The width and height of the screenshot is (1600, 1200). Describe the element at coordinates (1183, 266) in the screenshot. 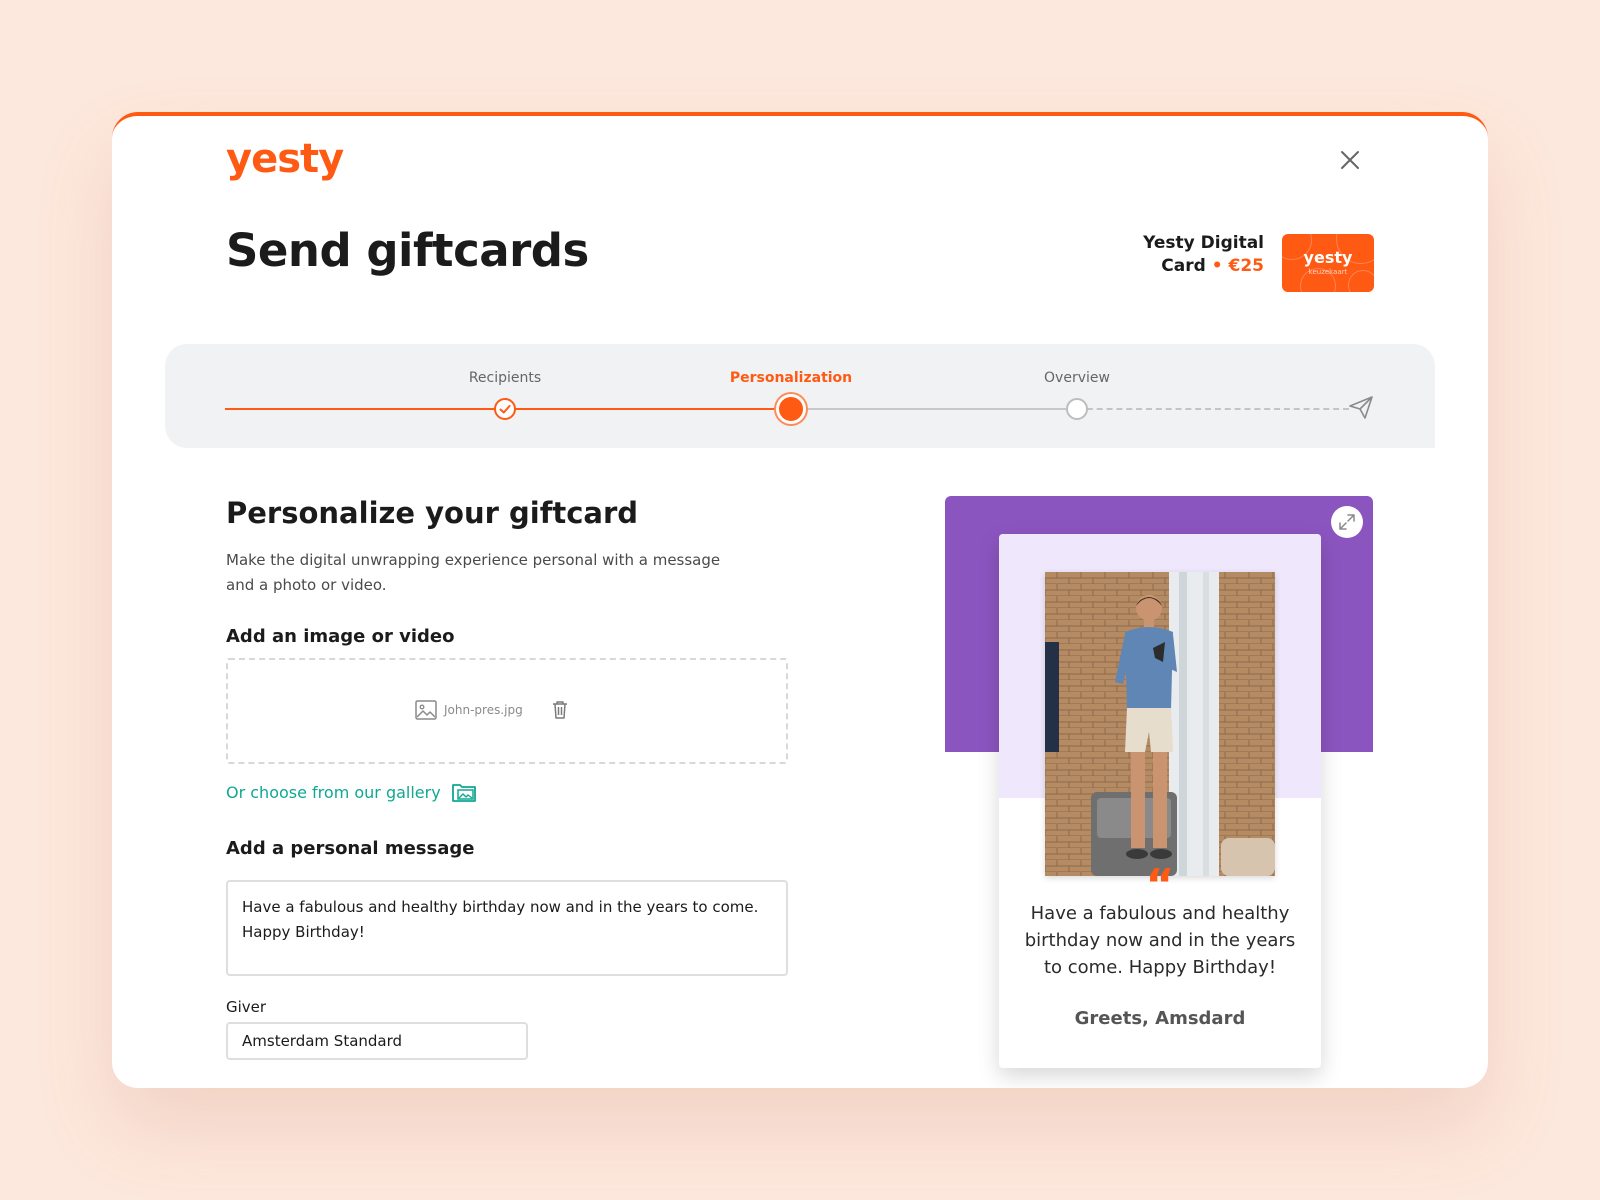

I see `product-name-line2: Card` at that location.